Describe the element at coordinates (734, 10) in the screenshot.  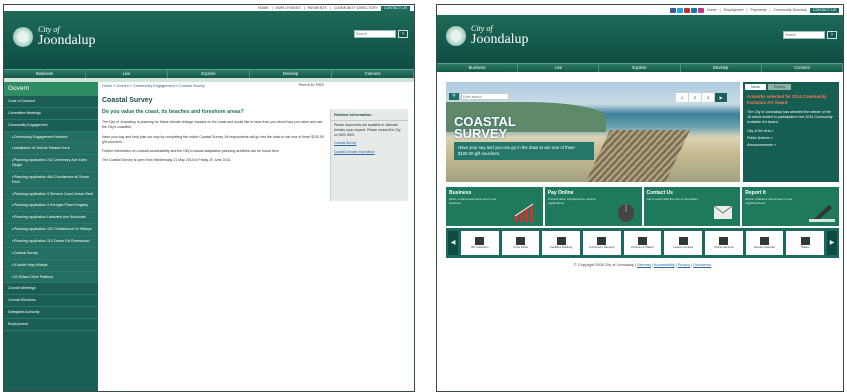
I see `utility-link: Employment` at that location.